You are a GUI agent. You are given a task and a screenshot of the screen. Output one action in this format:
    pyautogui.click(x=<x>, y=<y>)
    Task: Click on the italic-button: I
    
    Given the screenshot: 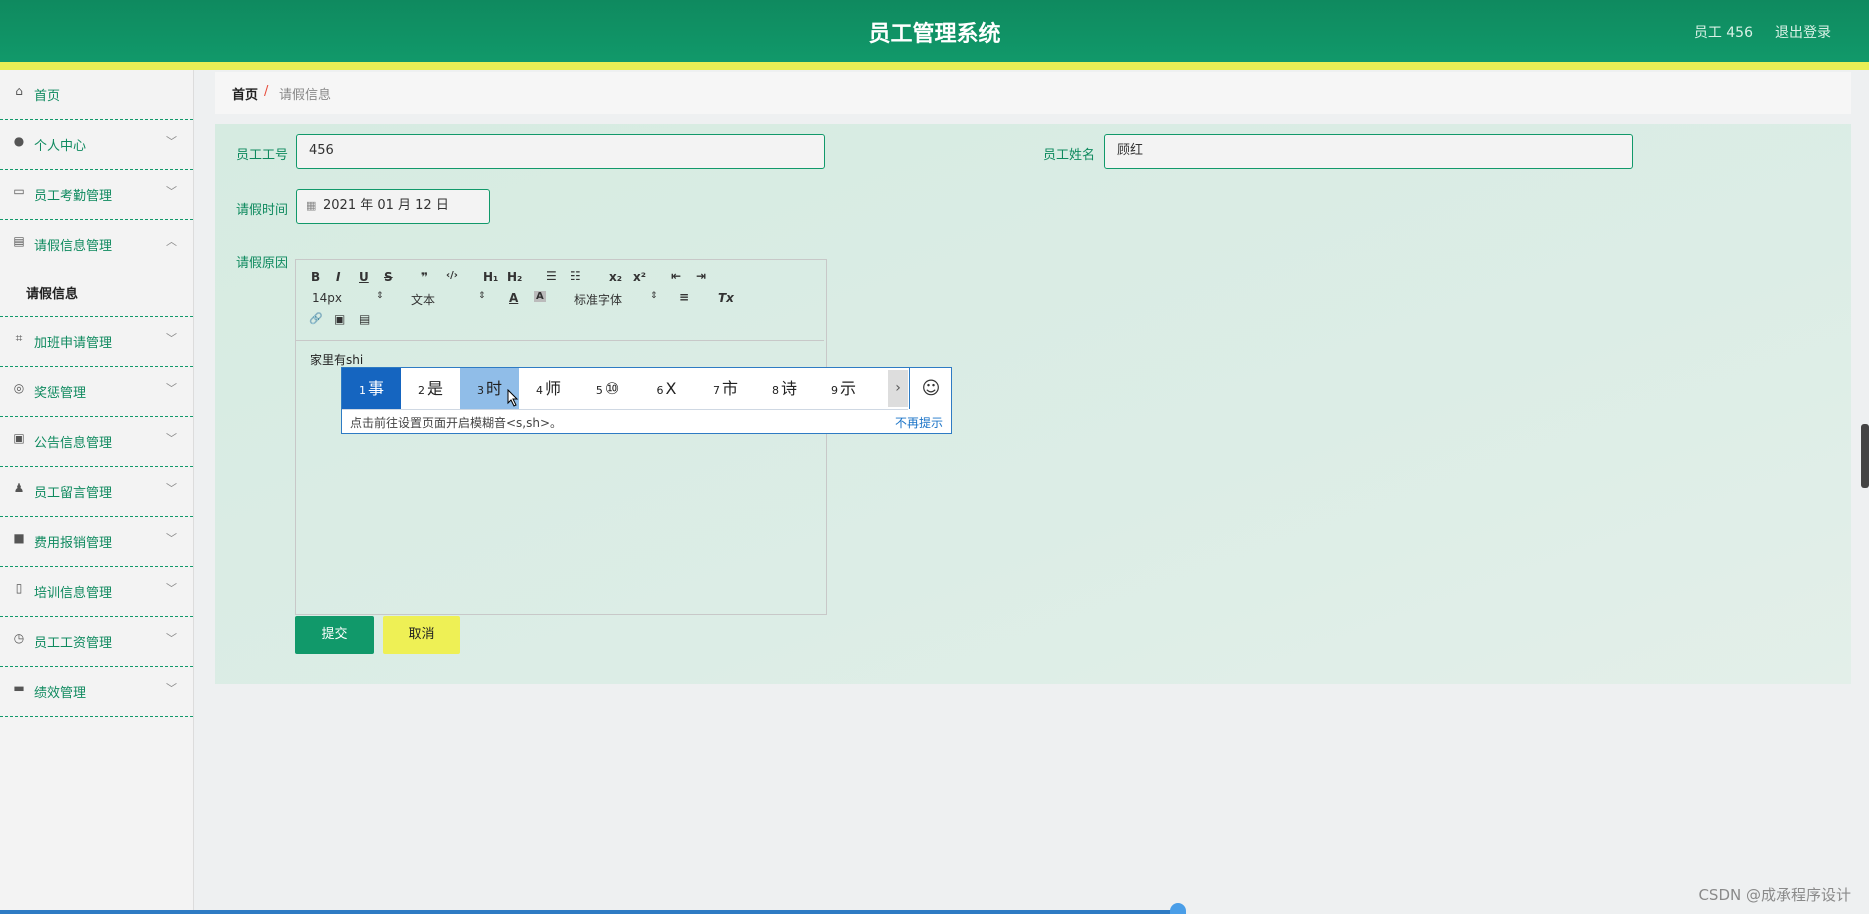 What is the action you would take?
    pyautogui.click(x=338, y=277)
    